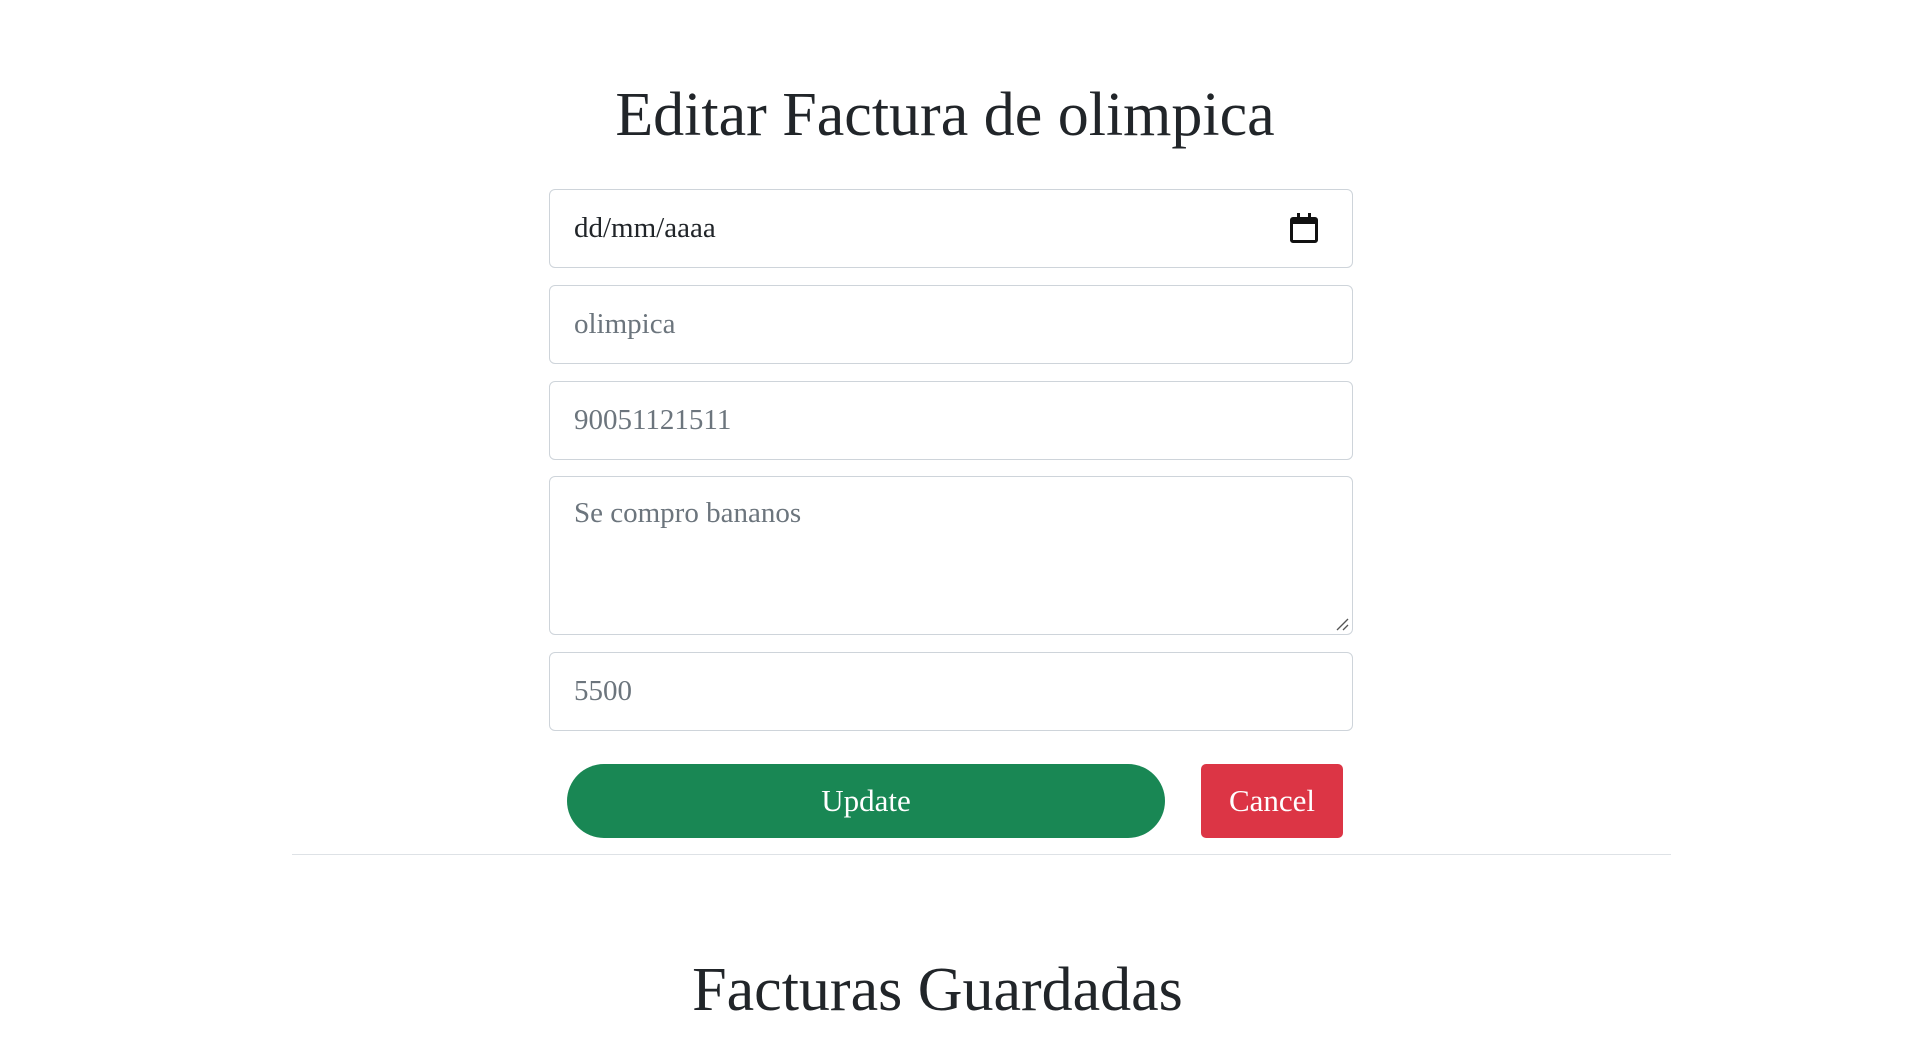 Image resolution: width=1920 pixels, height=1055 pixels. Describe the element at coordinates (625, 324) in the screenshot. I see `store-name-value: olimpica` at that location.